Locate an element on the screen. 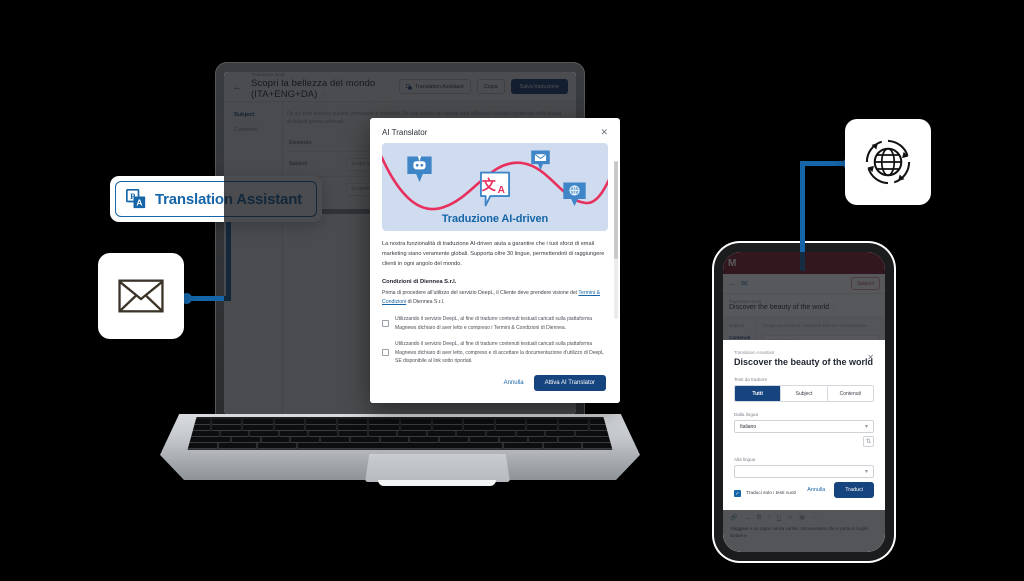 The image size is (1024, 581). scrollbar is located at coordinates (616, 240).